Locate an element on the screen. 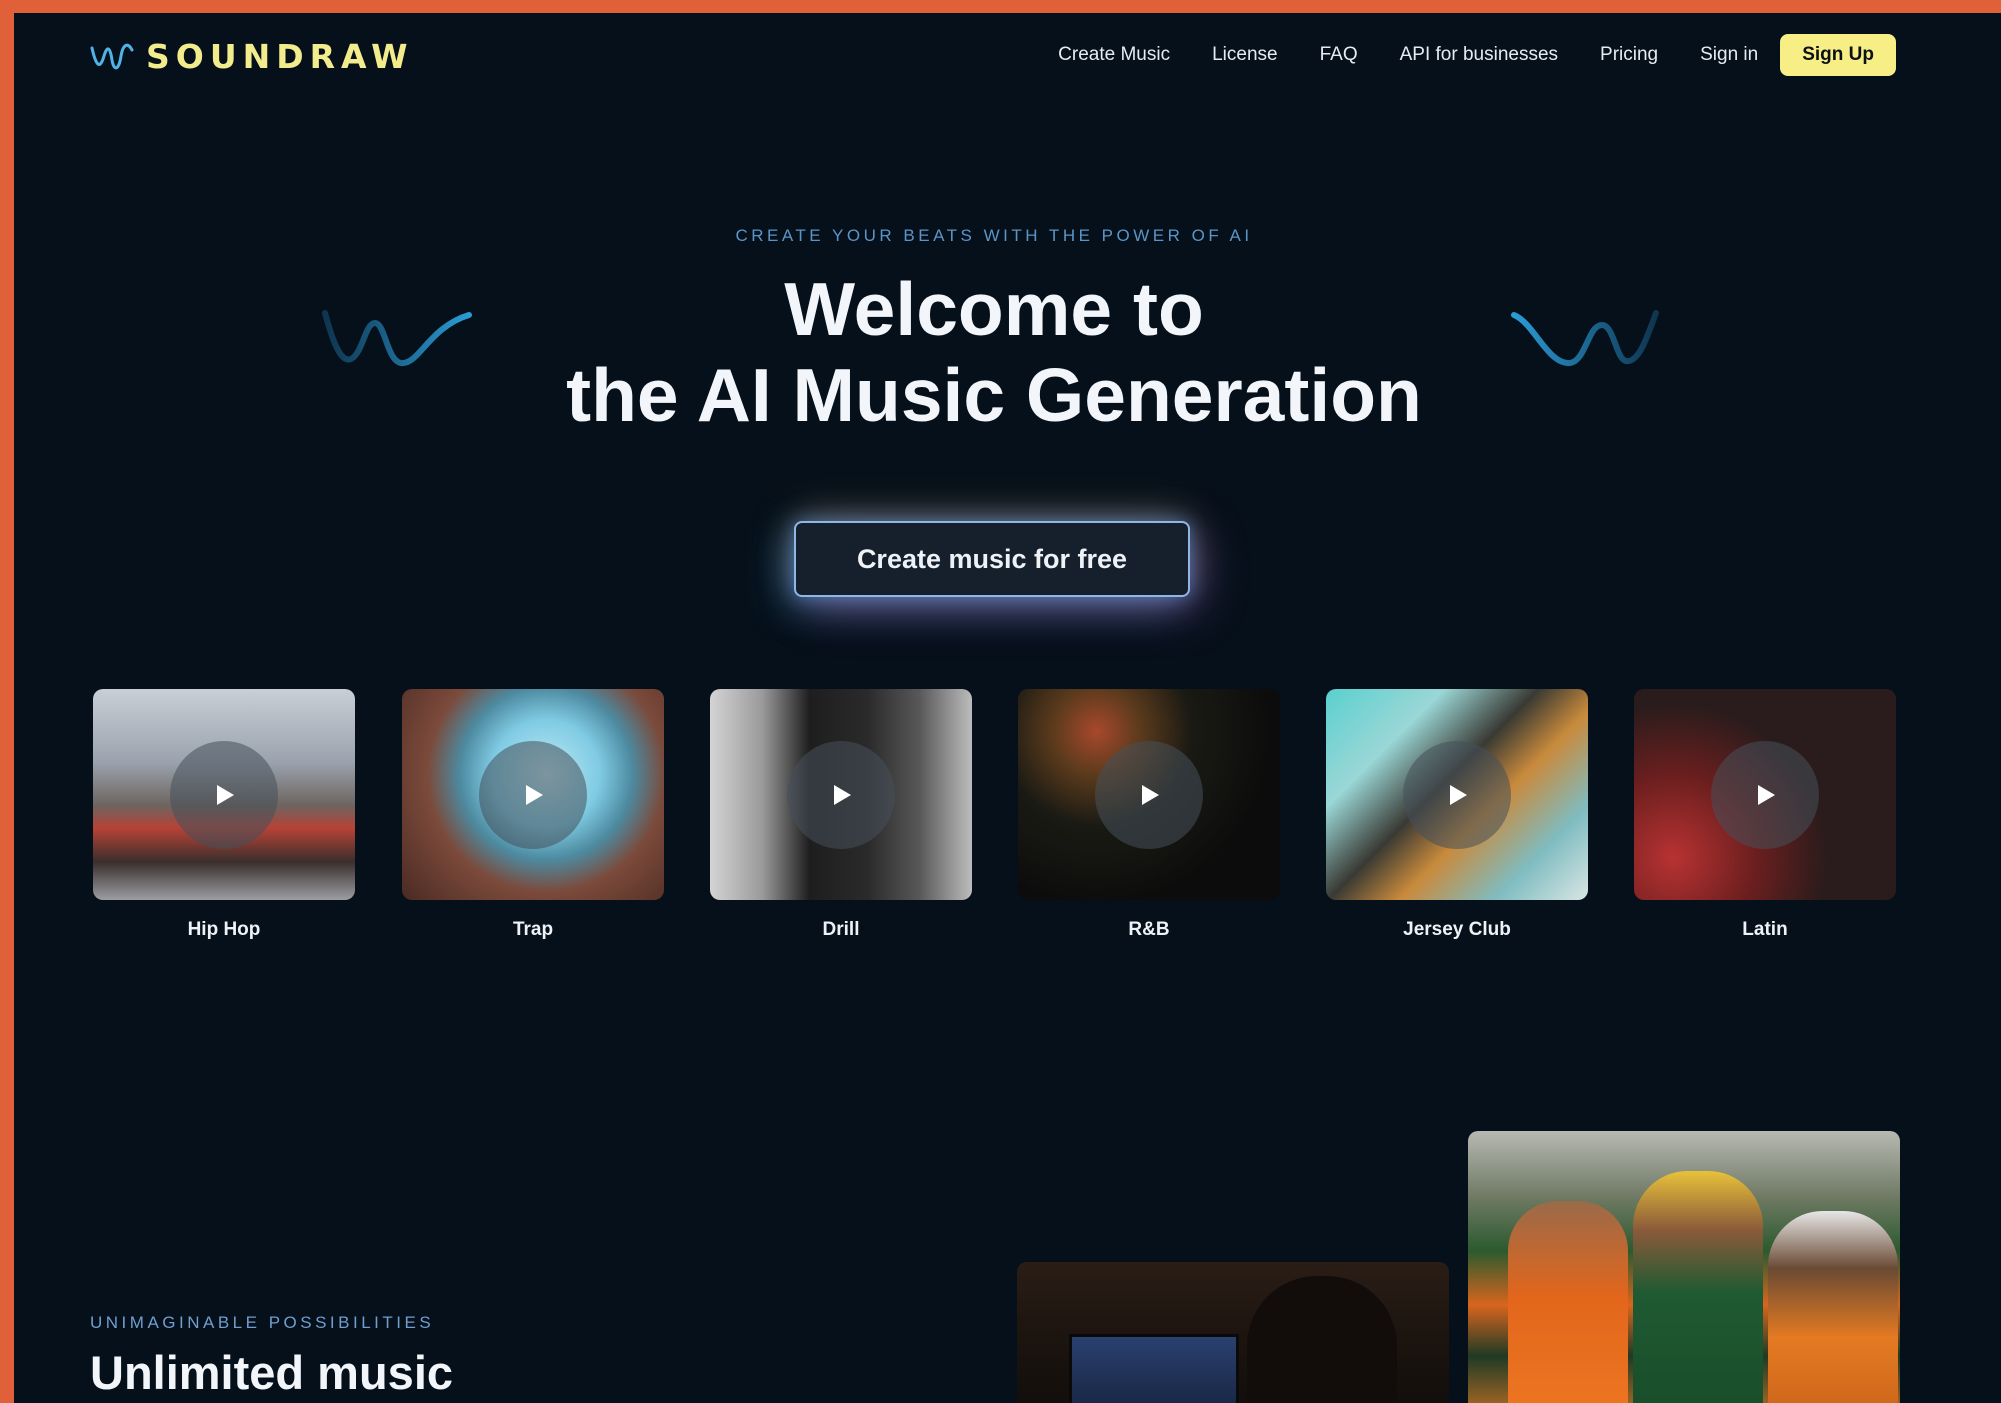  genre-label: Hip Hop is located at coordinates (224, 929).